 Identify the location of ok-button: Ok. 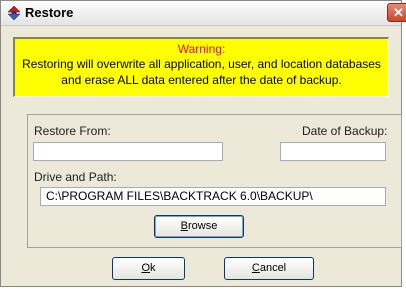
(148, 268).